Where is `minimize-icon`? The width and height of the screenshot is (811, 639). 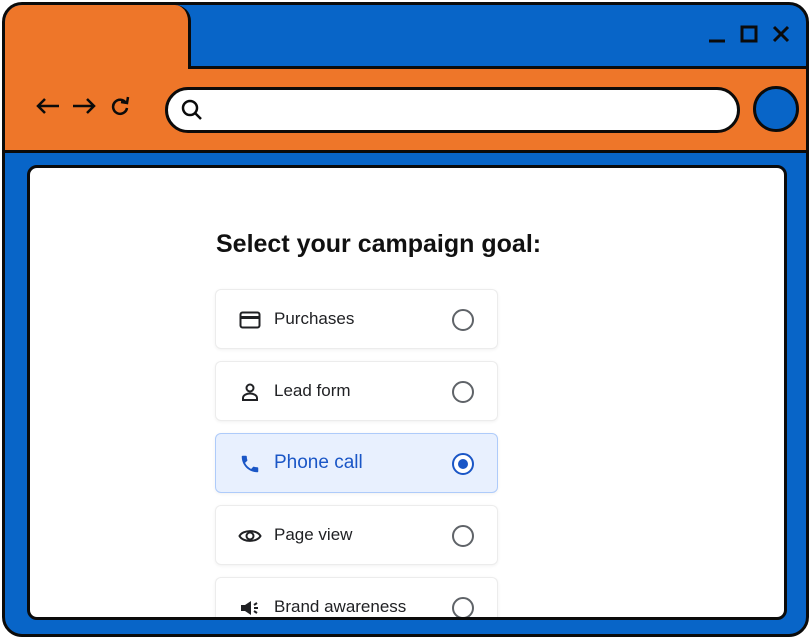
minimize-icon is located at coordinates (717, 34).